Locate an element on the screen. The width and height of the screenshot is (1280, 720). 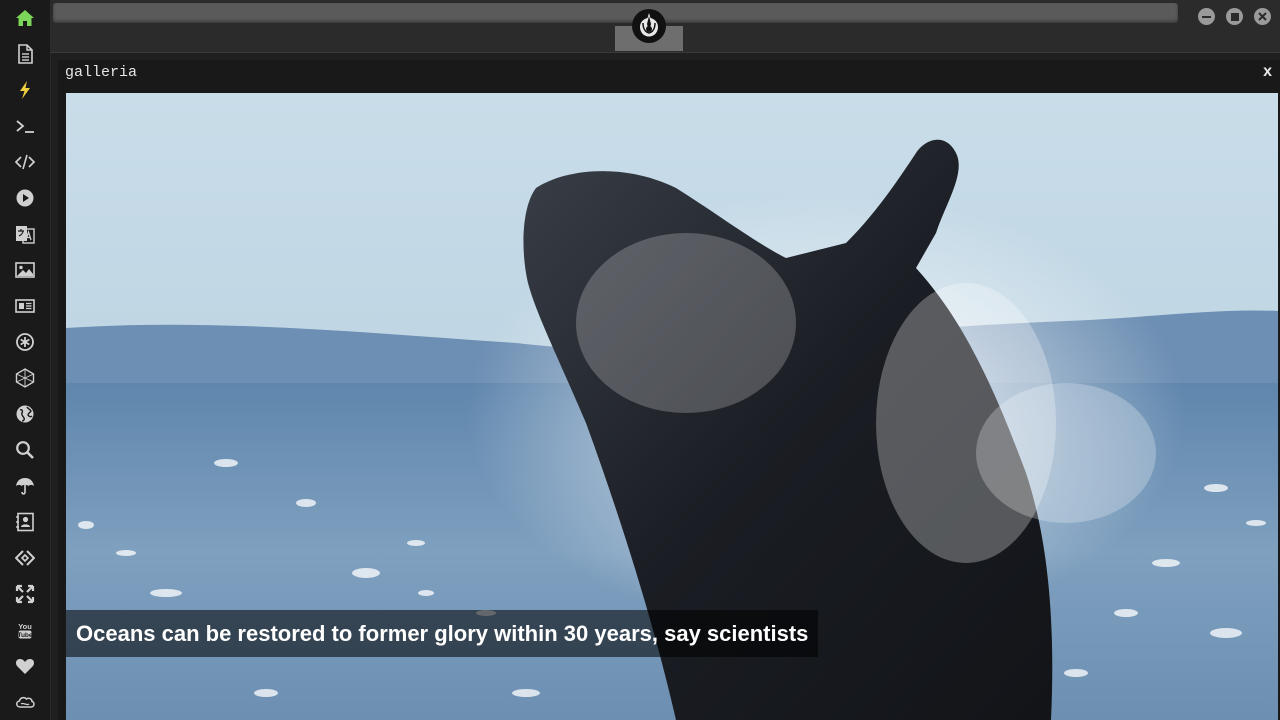
cloud-icon is located at coordinates (25, 702).